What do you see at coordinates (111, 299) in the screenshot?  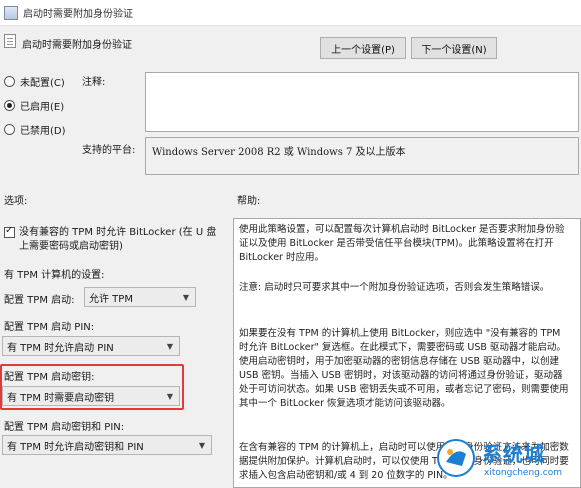 I see `tpm-startup-value: 允许 TPM` at bounding box center [111, 299].